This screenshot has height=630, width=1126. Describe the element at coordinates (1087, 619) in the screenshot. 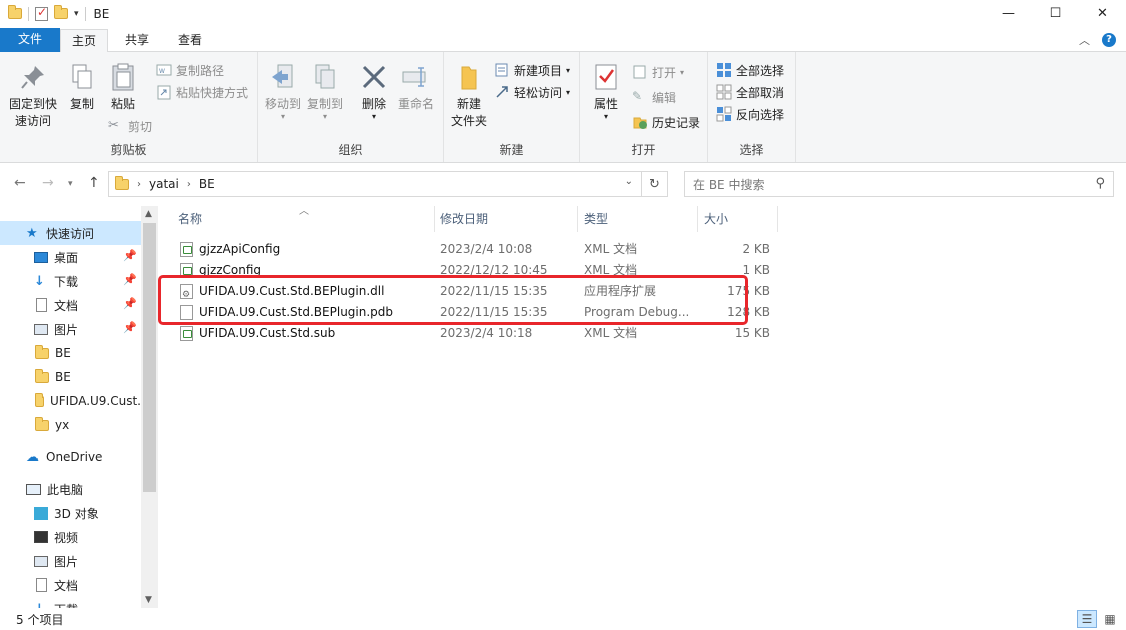

I see `details-view-icon: ☰` at that location.